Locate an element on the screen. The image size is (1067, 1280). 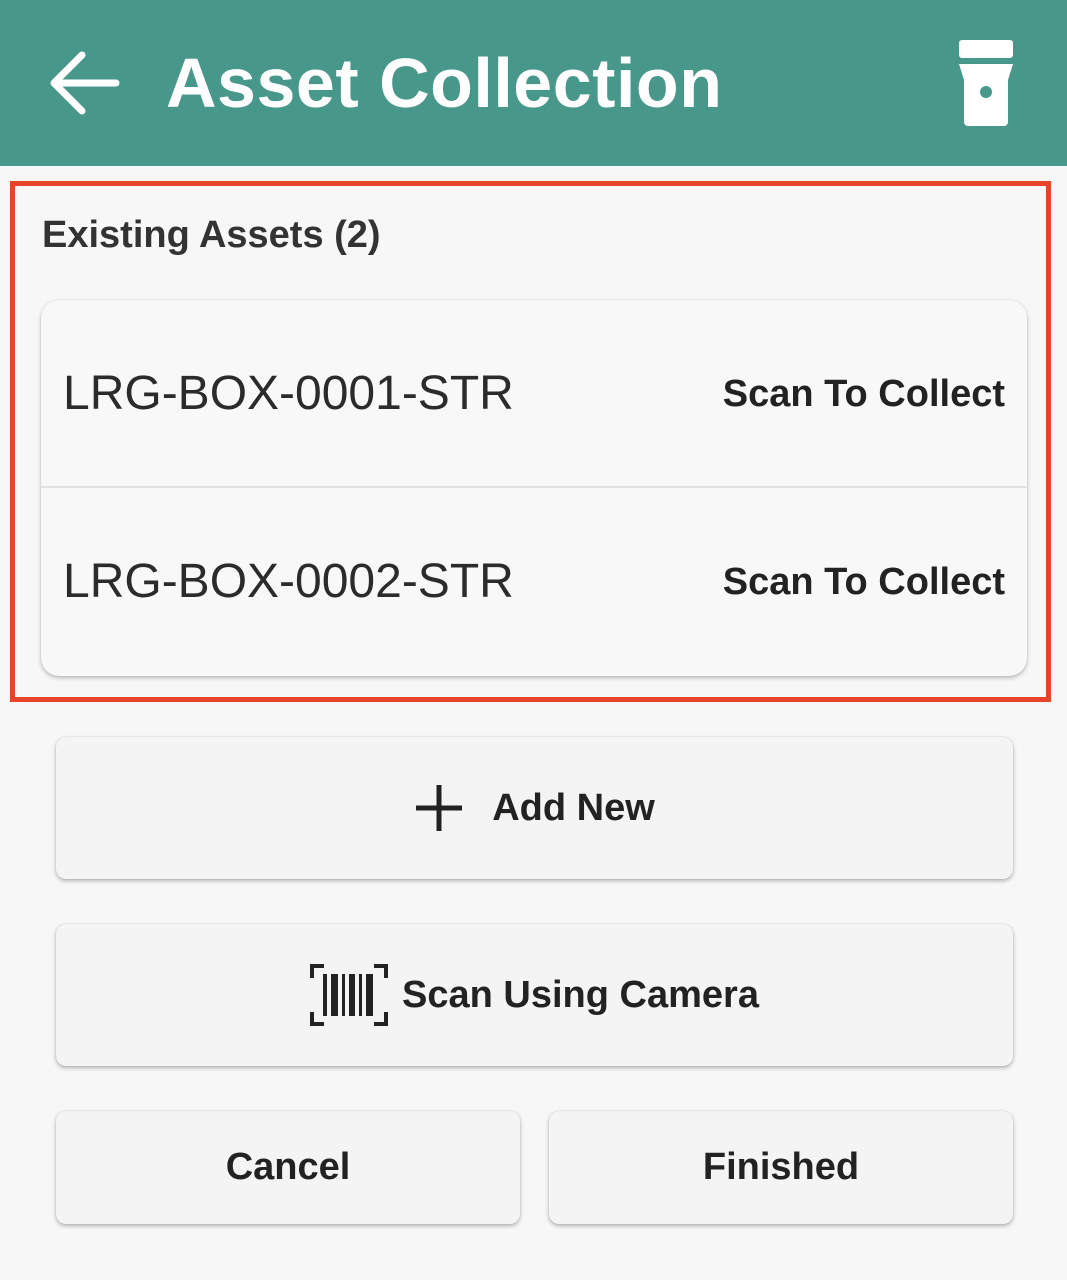
plus-icon is located at coordinates (439, 808).